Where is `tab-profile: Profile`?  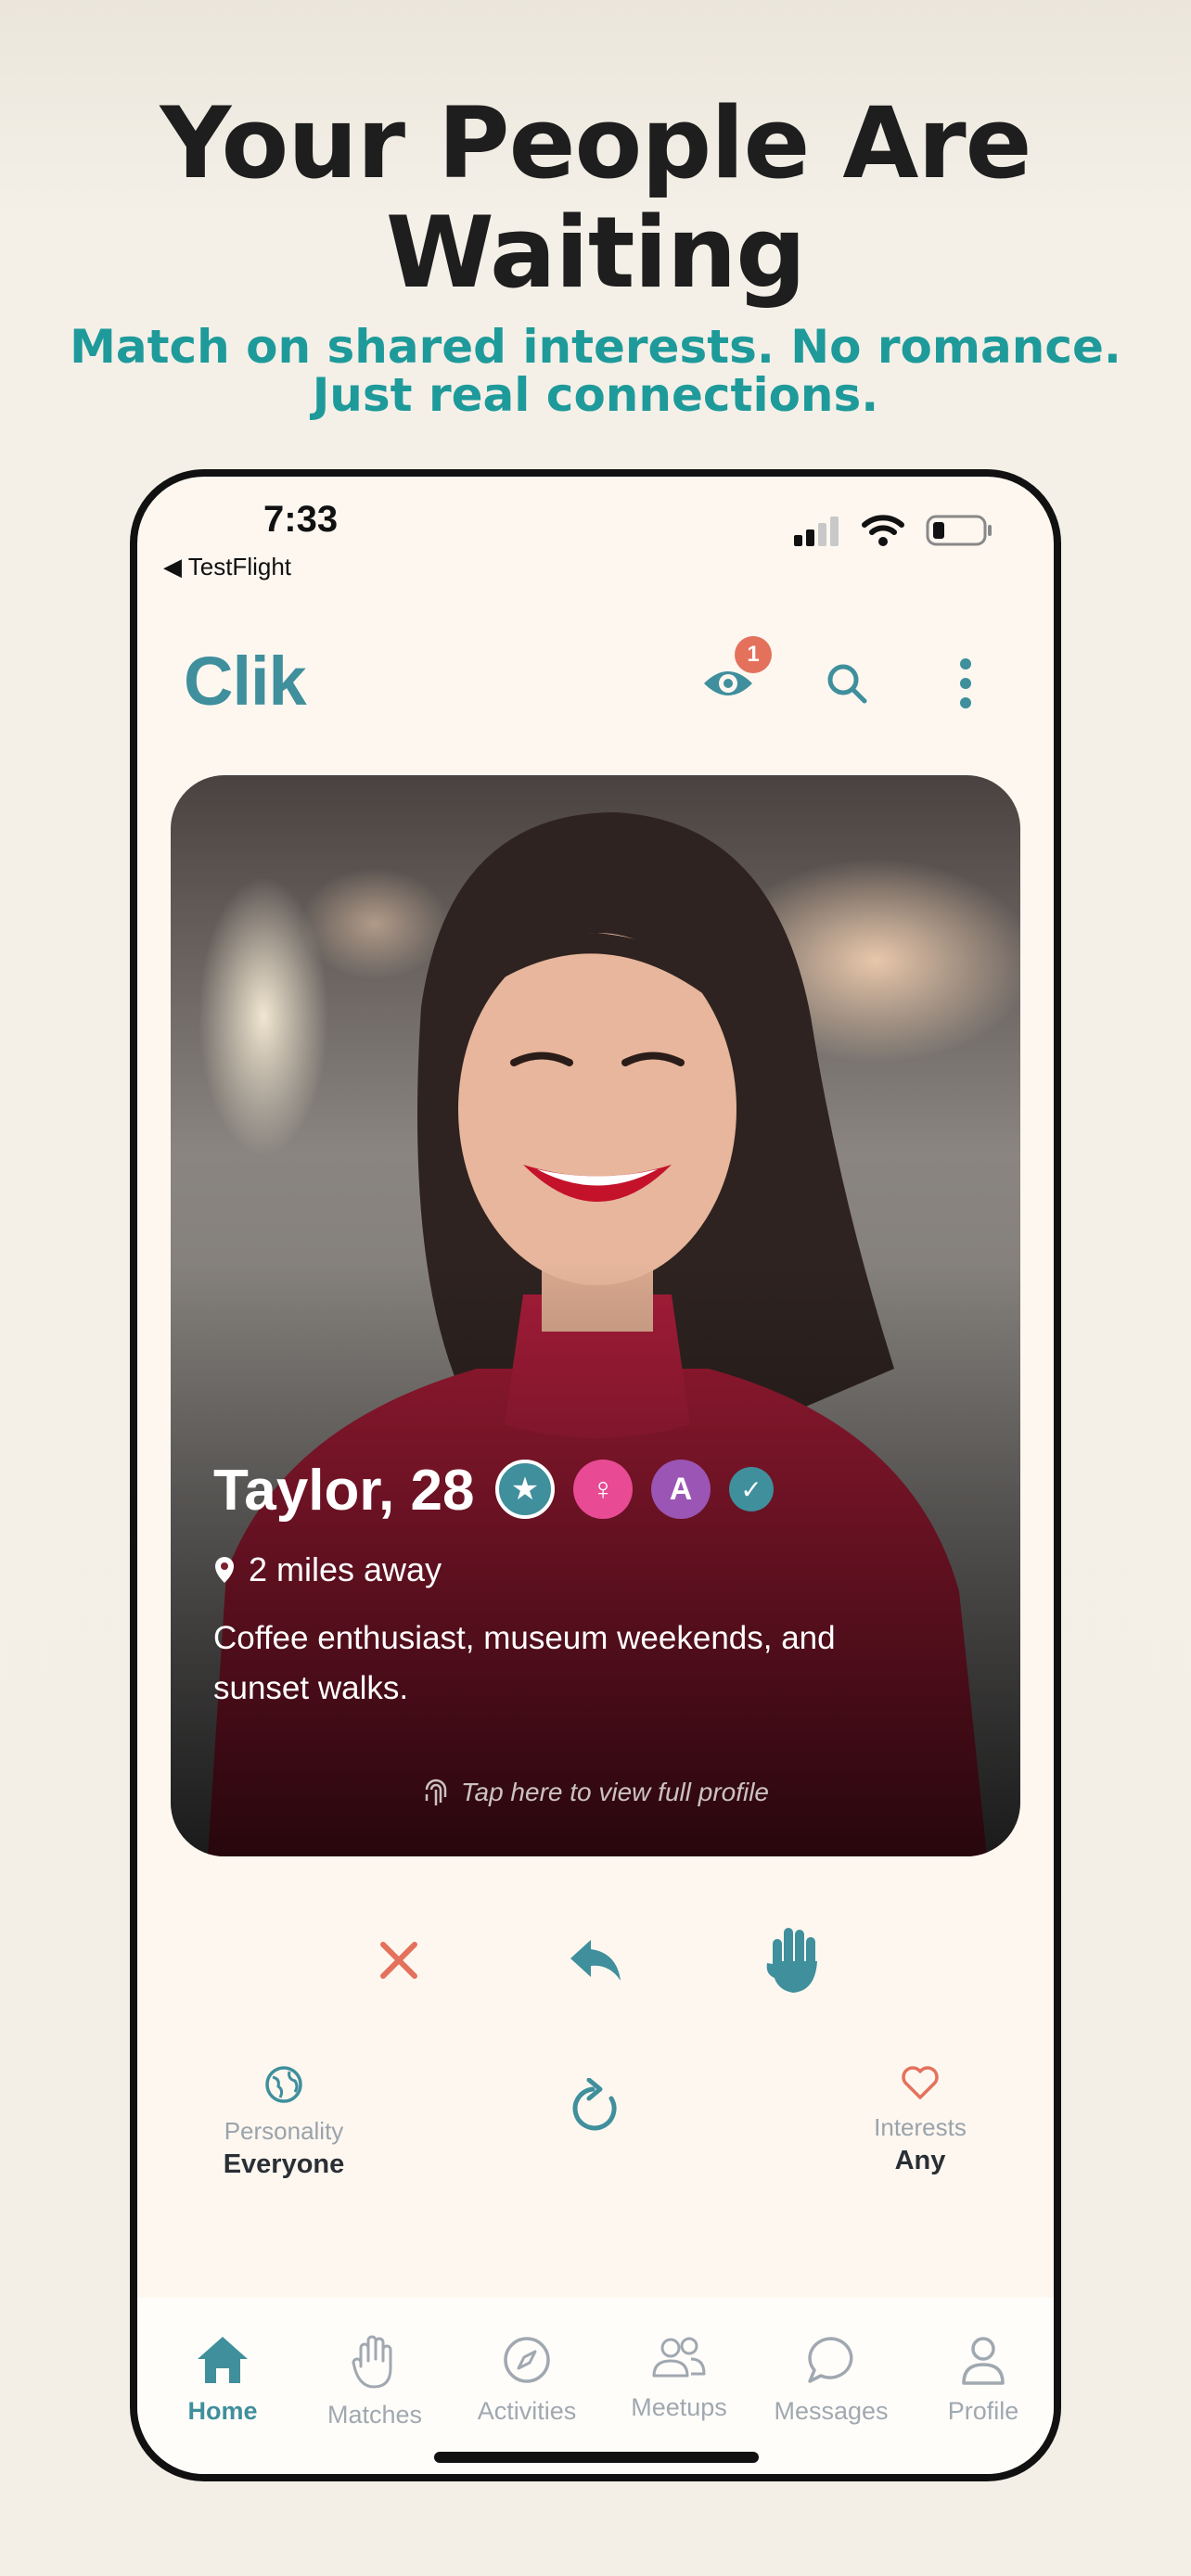 tab-profile: Profile is located at coordinates (984, 2380).